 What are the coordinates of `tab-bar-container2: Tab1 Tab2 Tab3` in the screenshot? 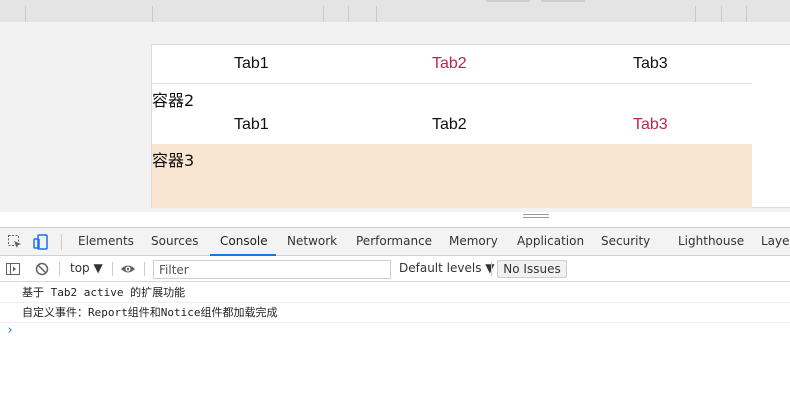 It's located at (452, 125).